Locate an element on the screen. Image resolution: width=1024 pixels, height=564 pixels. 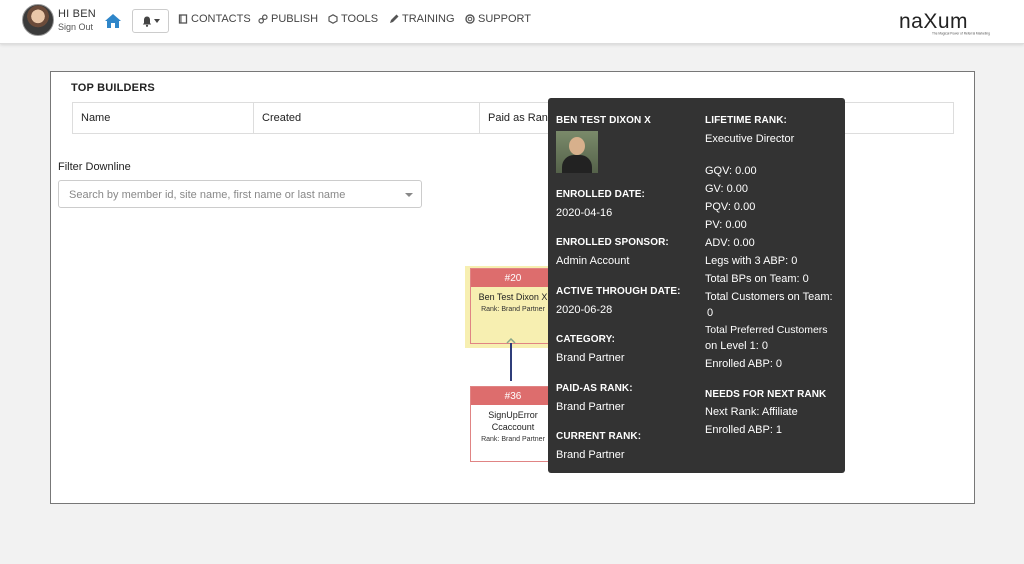
nav-tools: TOOLS is located at coordinates (353, 19).